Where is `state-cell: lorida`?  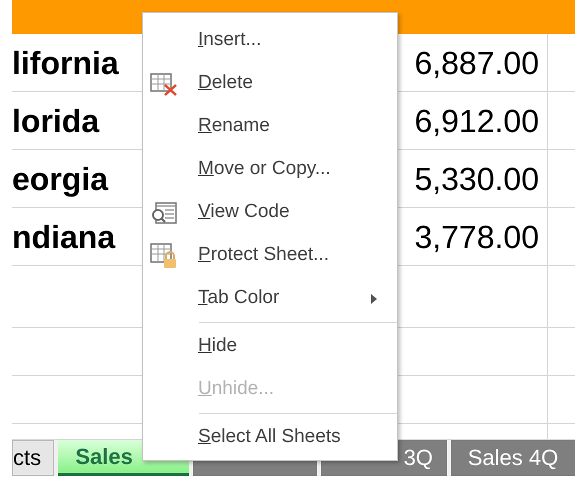
state-cell: lorida is located at coordinates (56, 120).